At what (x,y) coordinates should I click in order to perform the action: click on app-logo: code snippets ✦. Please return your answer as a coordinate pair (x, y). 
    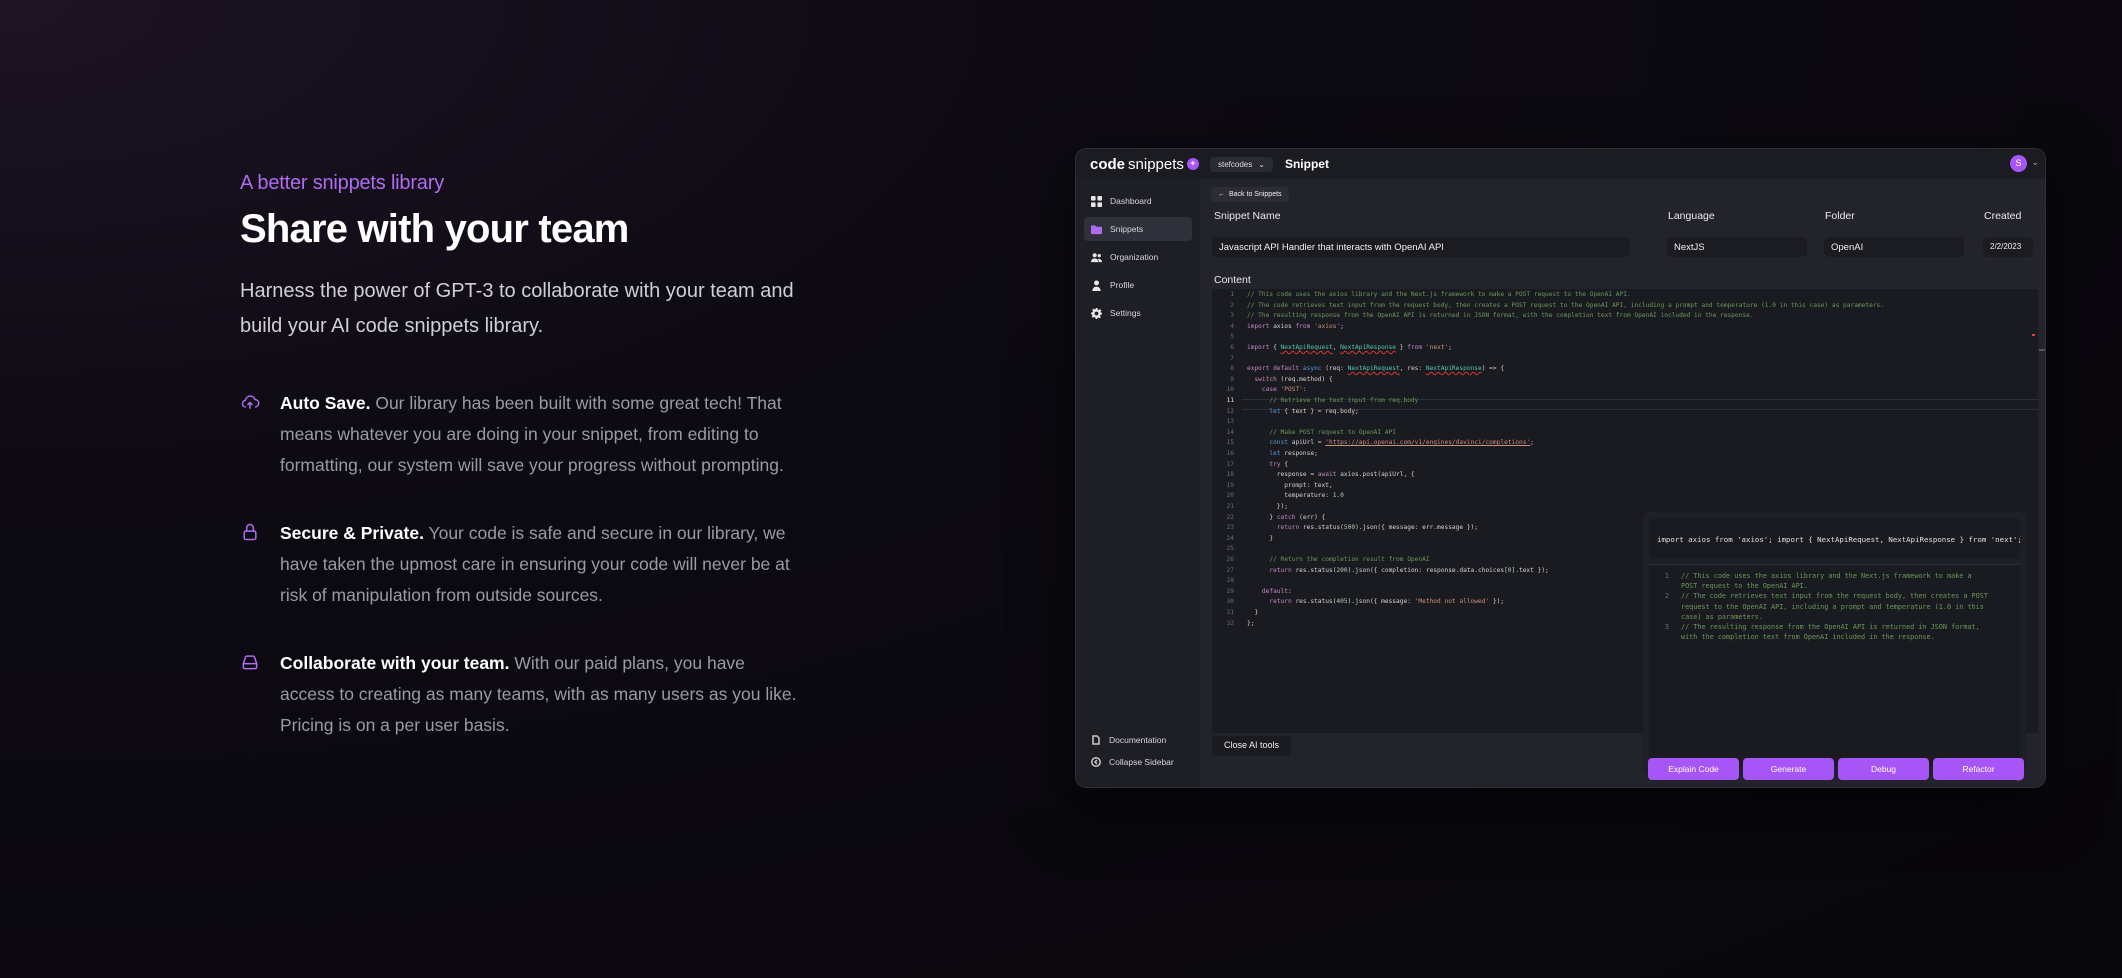
    Looking at the image, I should click on (1138, 164).